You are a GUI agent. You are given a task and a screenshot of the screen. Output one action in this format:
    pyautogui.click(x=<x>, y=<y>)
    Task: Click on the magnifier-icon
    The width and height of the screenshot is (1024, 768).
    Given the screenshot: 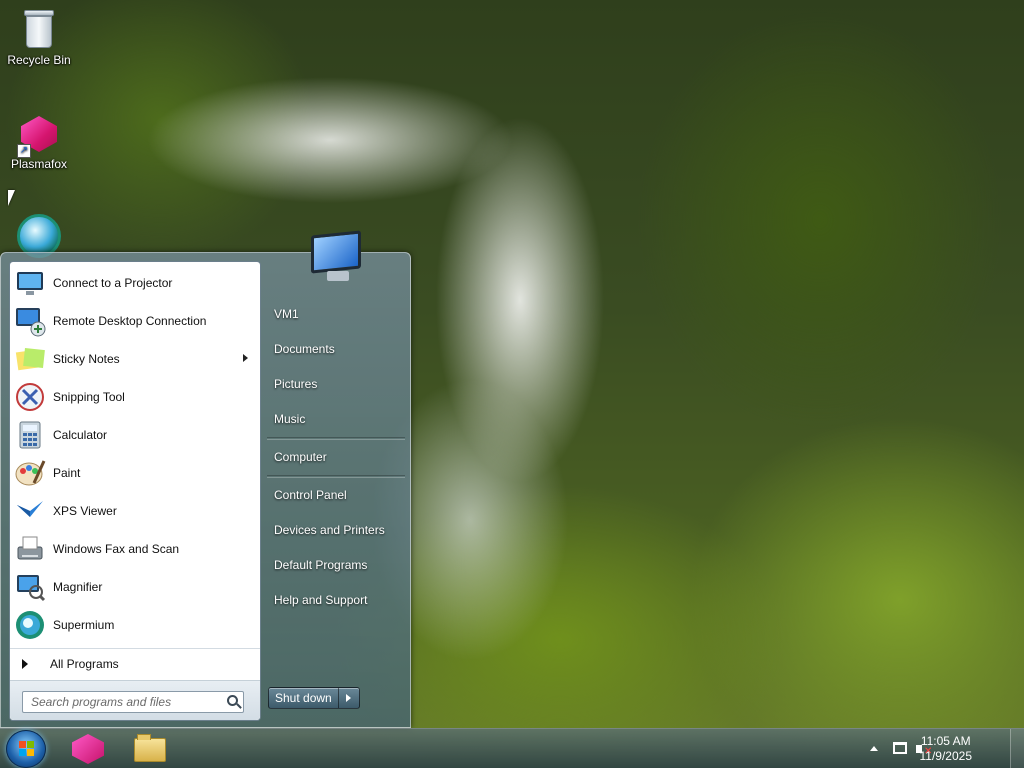 What is the action you would take?
    pyautogui.click(x=30, y=587)
    